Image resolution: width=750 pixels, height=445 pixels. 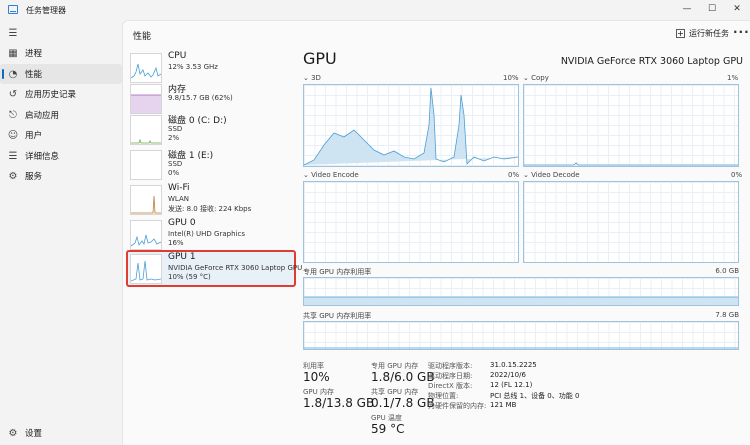 What do you see at coordinates (312, 78) in the screenshot?
I see `engine-3d-label: ⌄ 3D` at bounding box center [312, 78].